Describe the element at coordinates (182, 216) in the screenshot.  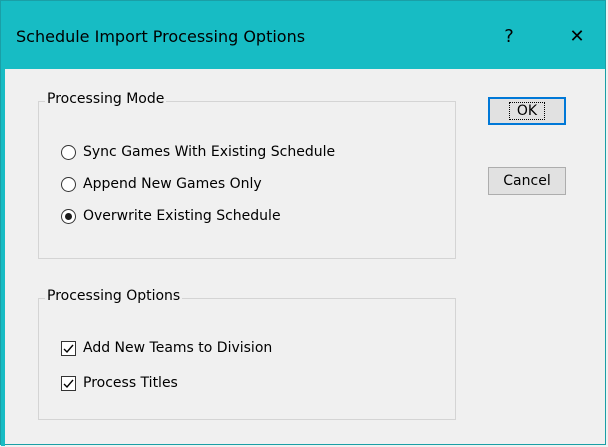
I see `radio-label: Overwrite Existing Schedule` at that location.